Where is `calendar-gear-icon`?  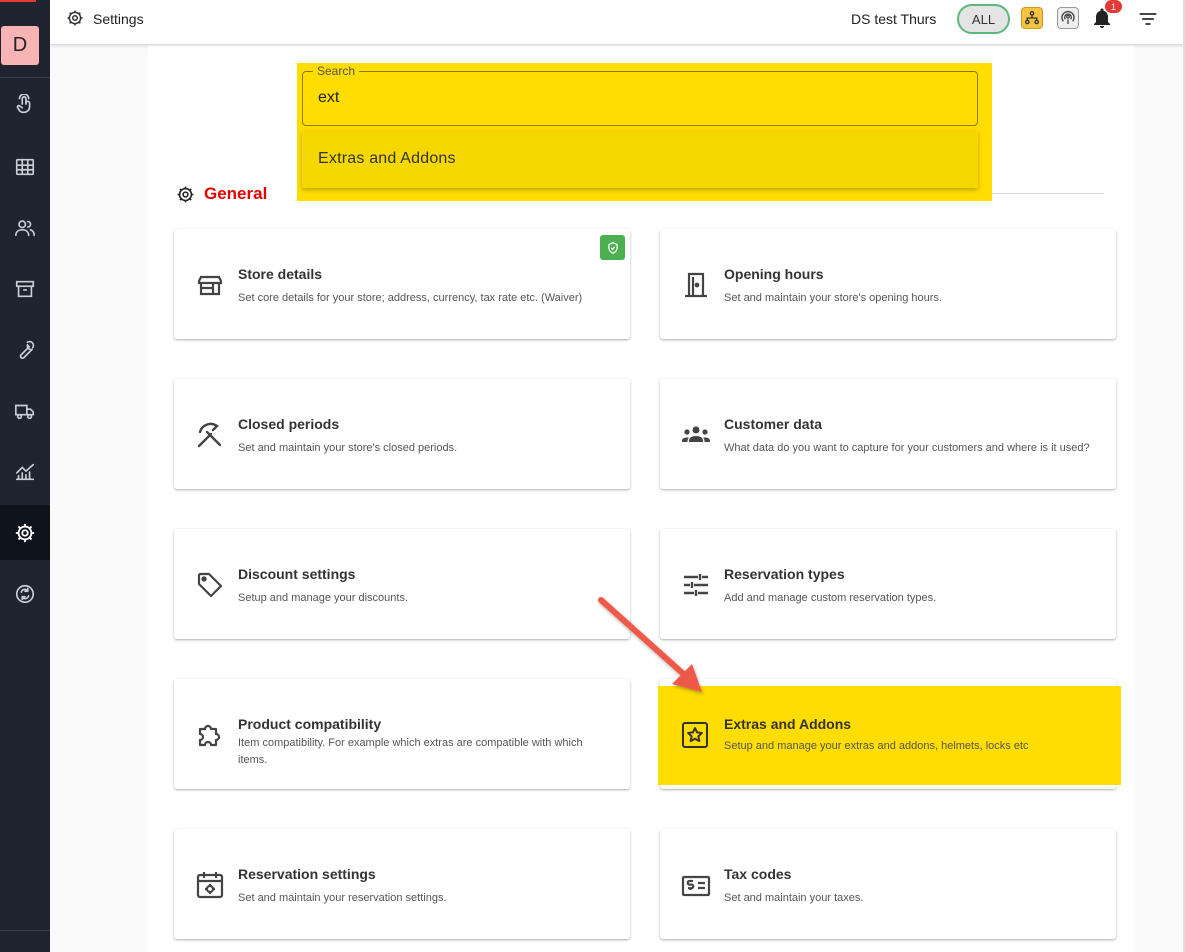
calendar-gear-icon is located at coordinates (210, 885).